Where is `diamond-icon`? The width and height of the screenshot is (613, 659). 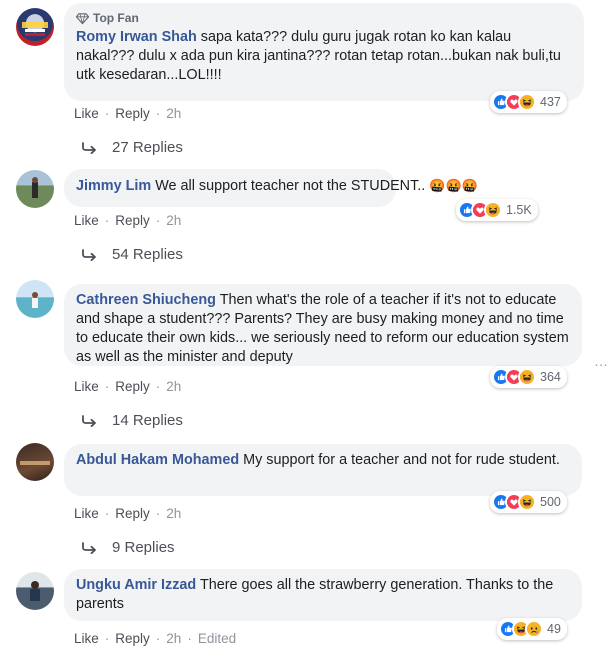 diamond-icon is located at coordinates (82, 18).